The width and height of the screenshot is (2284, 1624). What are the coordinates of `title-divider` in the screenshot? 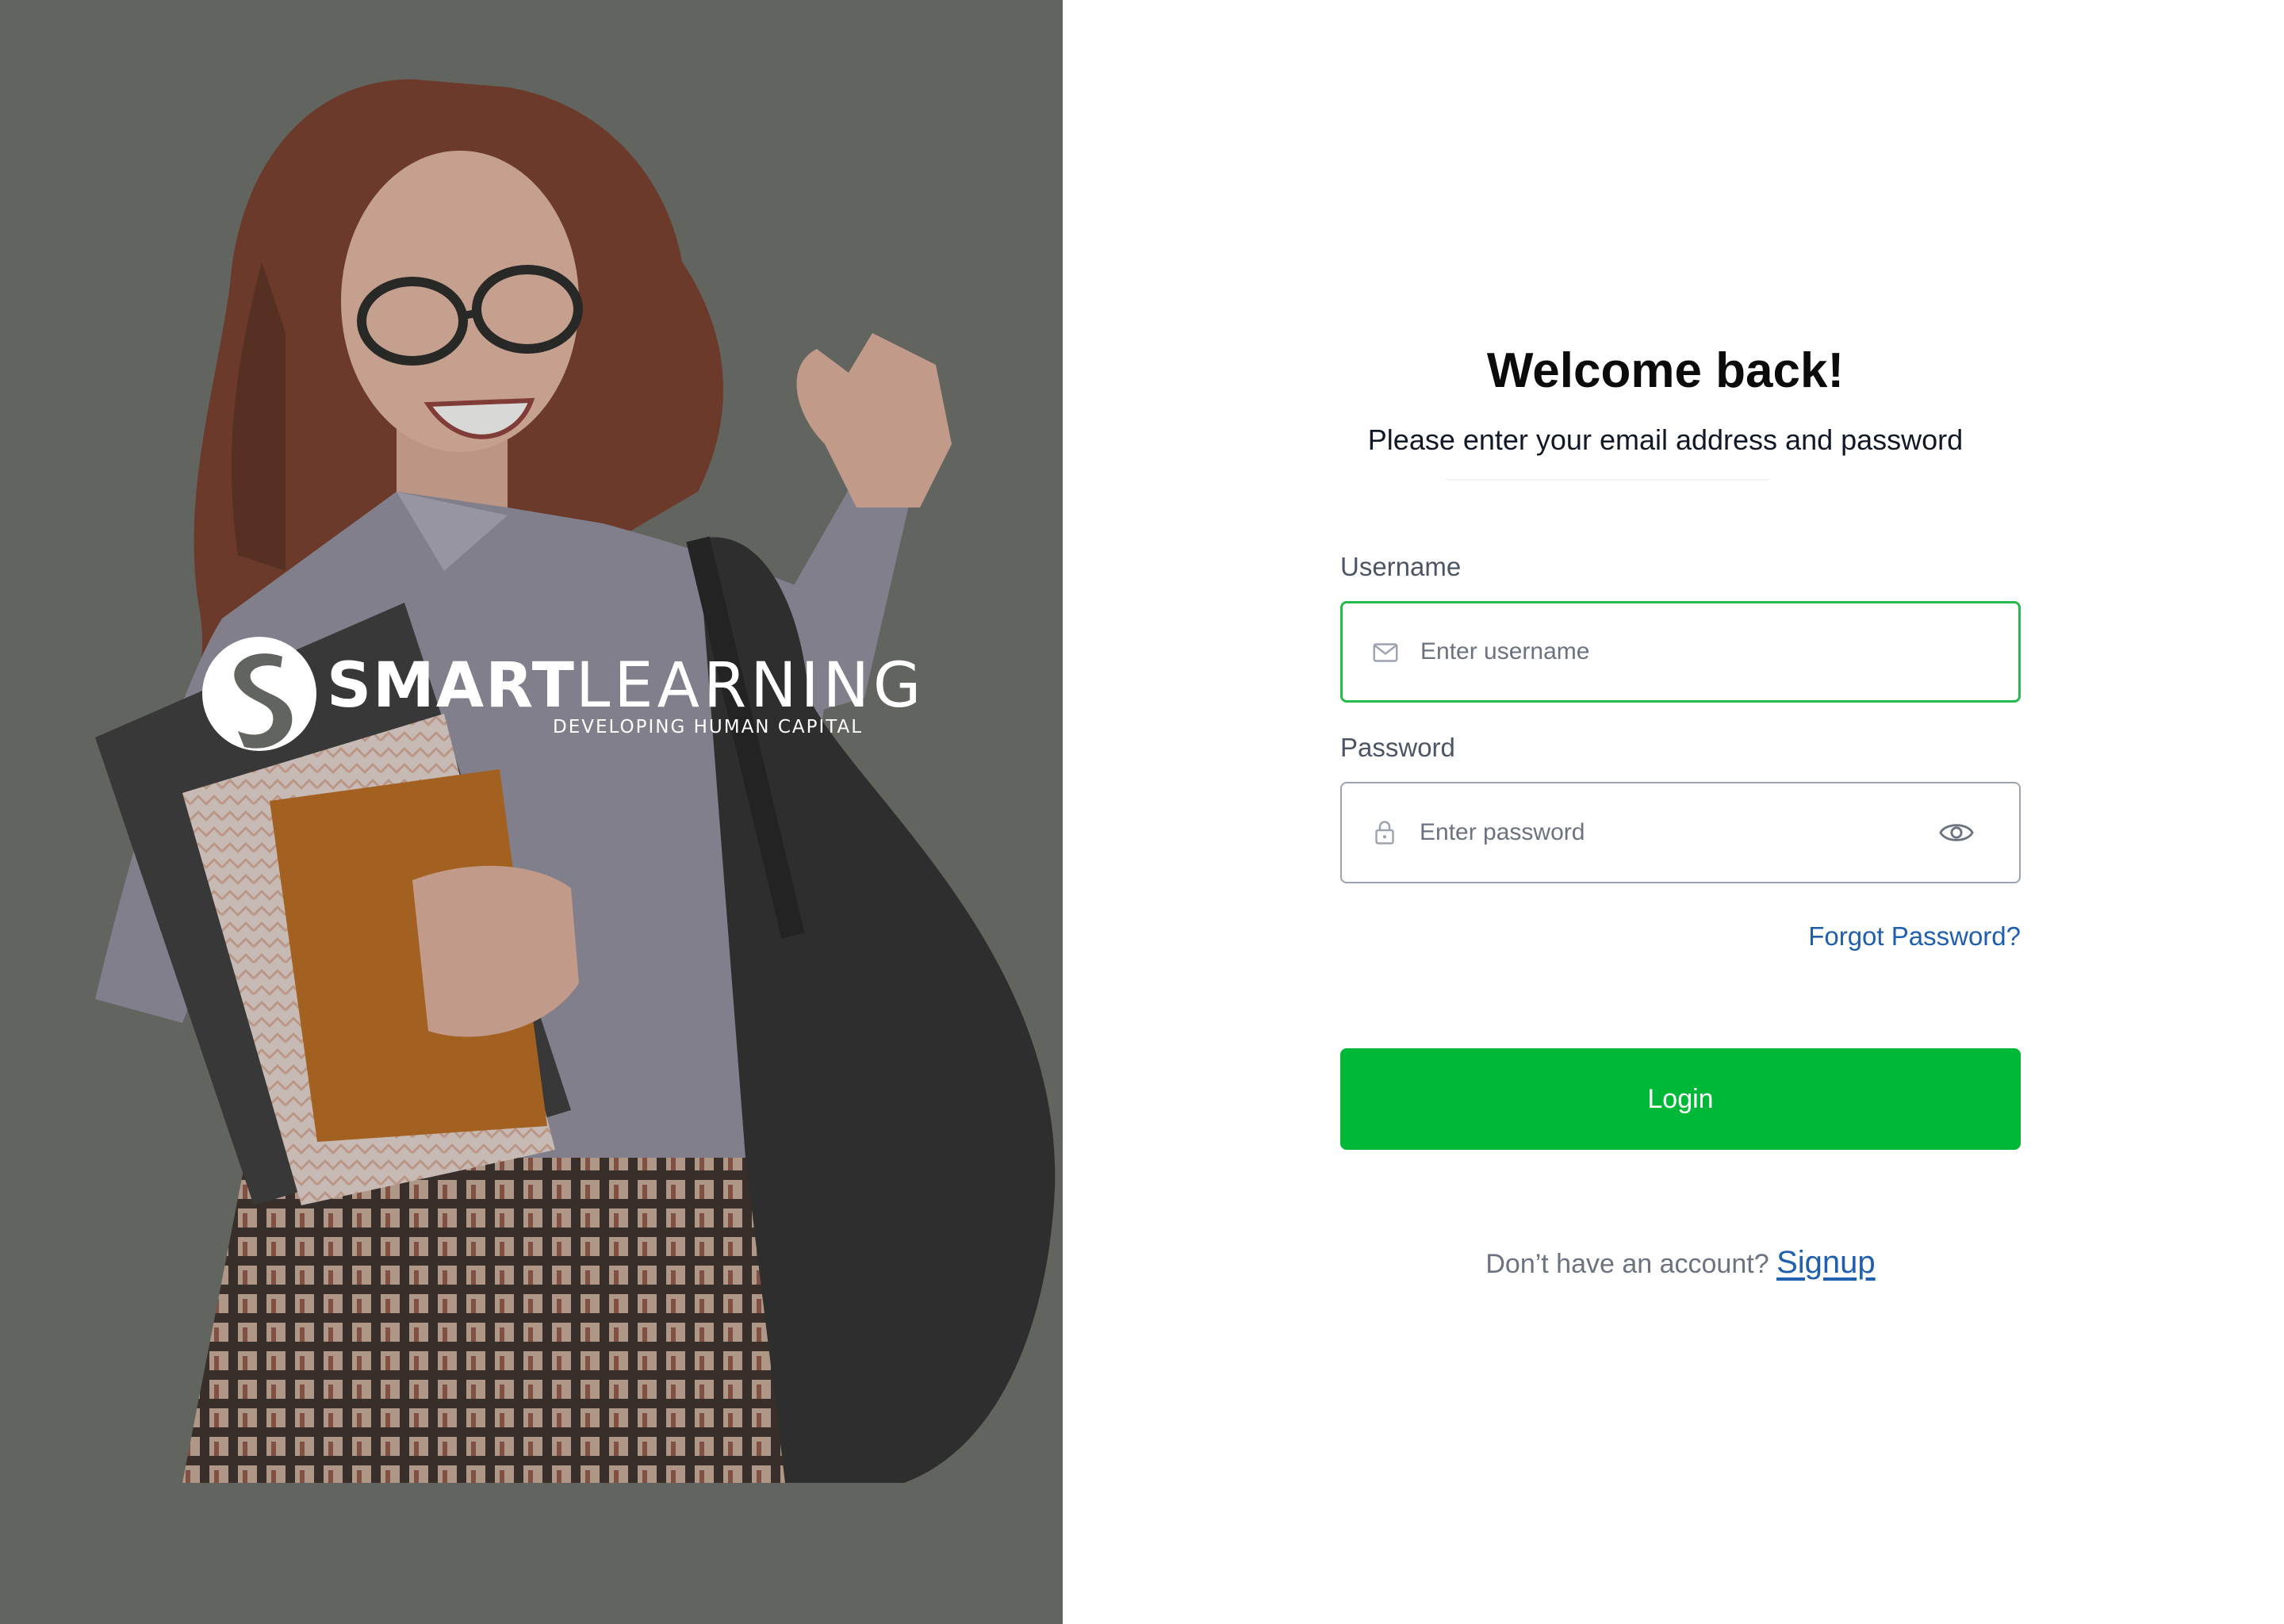 It's located at (1607, 480).